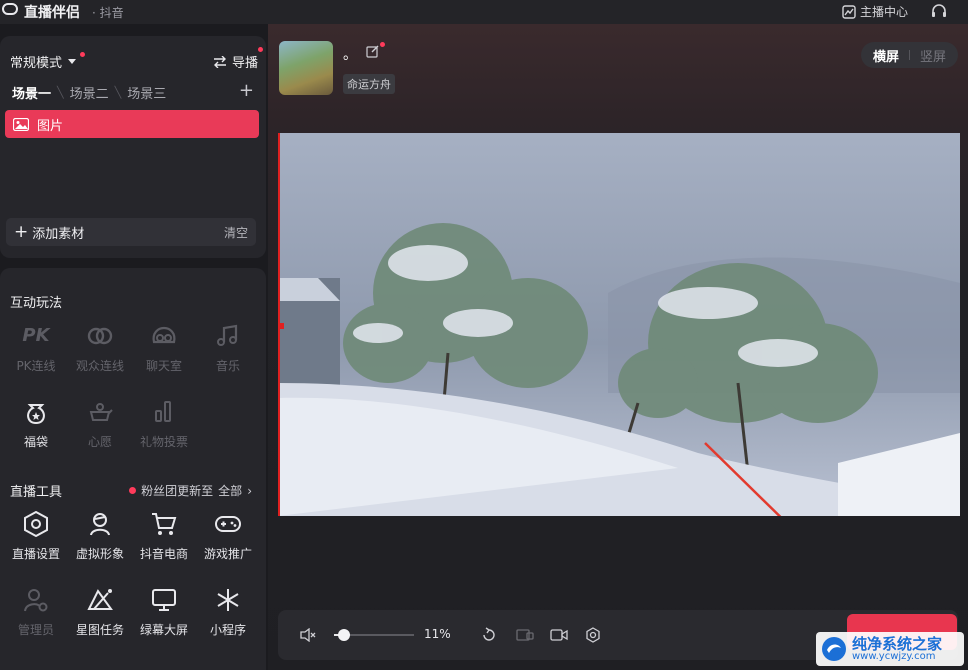 Image resolution: width=968 pixels, height=670 pixels. I want to click on mode-dropdown: 常规模式, so click(43, 61).